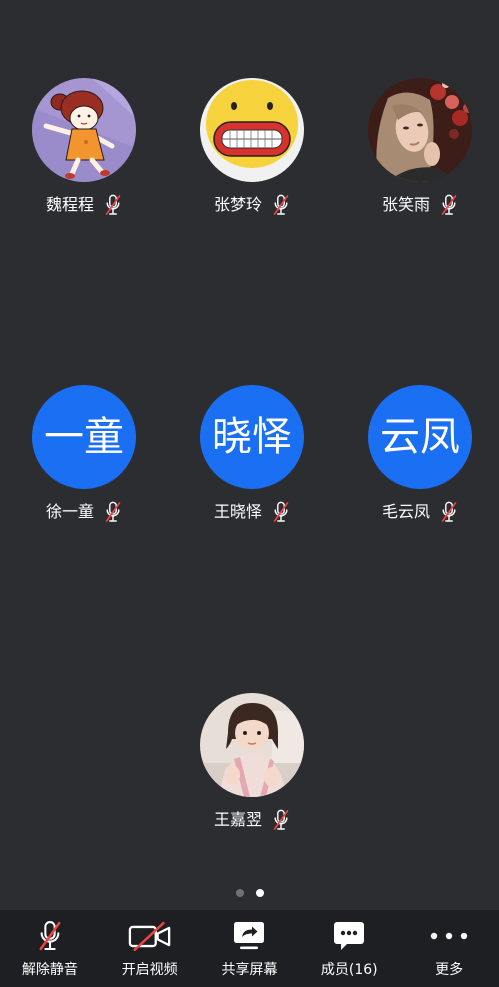  Describe the element at coordinates (237, 204) in the screenshot. I see `participant-name: 张梦玲` at that location.